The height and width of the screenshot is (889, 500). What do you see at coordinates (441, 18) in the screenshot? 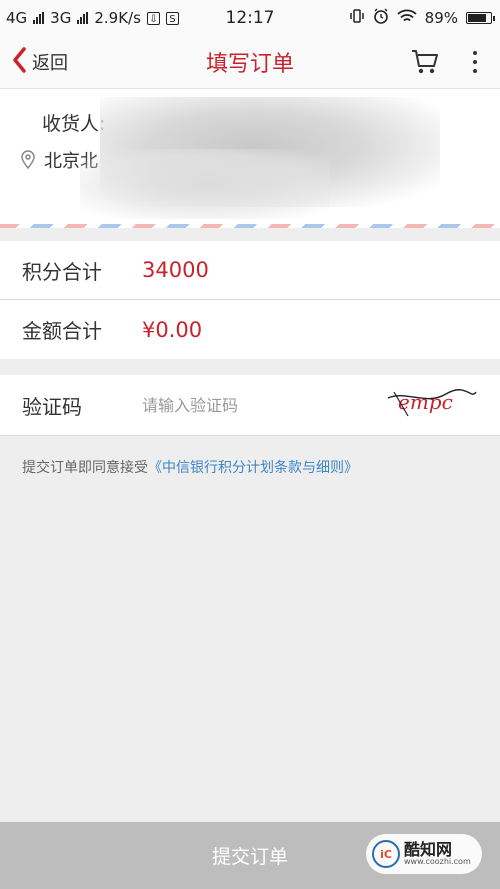
I see `battery-percent: 89%` at bounding box center [441, 18].